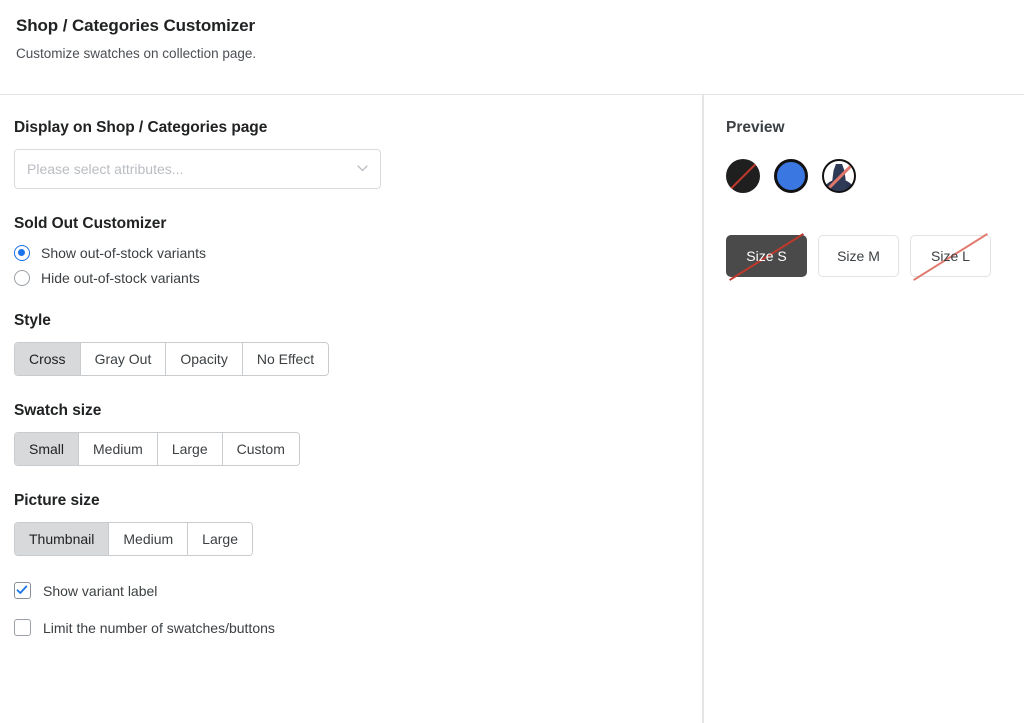 The image size is (1024, 723). I want to click on swatch-size-section-title: Swatch size, so click(58, 410).